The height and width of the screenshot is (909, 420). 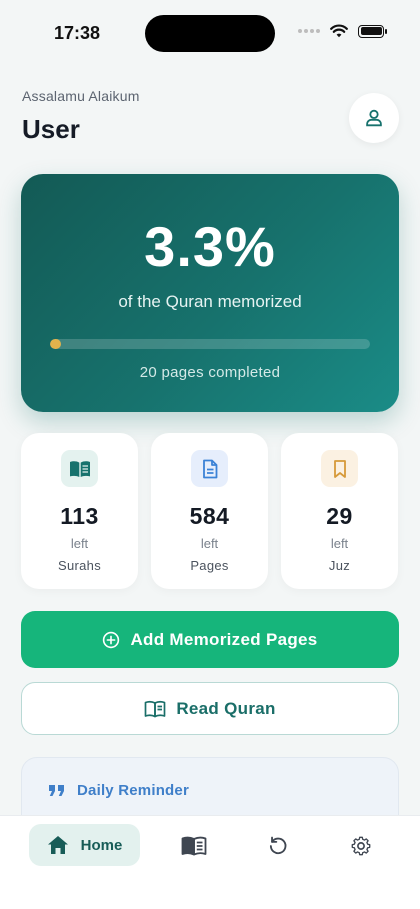 What do you see at coordinates (133, 790) in the screenshot?
I see `daily-reminder-title: Daily Reminder` at bounding box center [133, 790].